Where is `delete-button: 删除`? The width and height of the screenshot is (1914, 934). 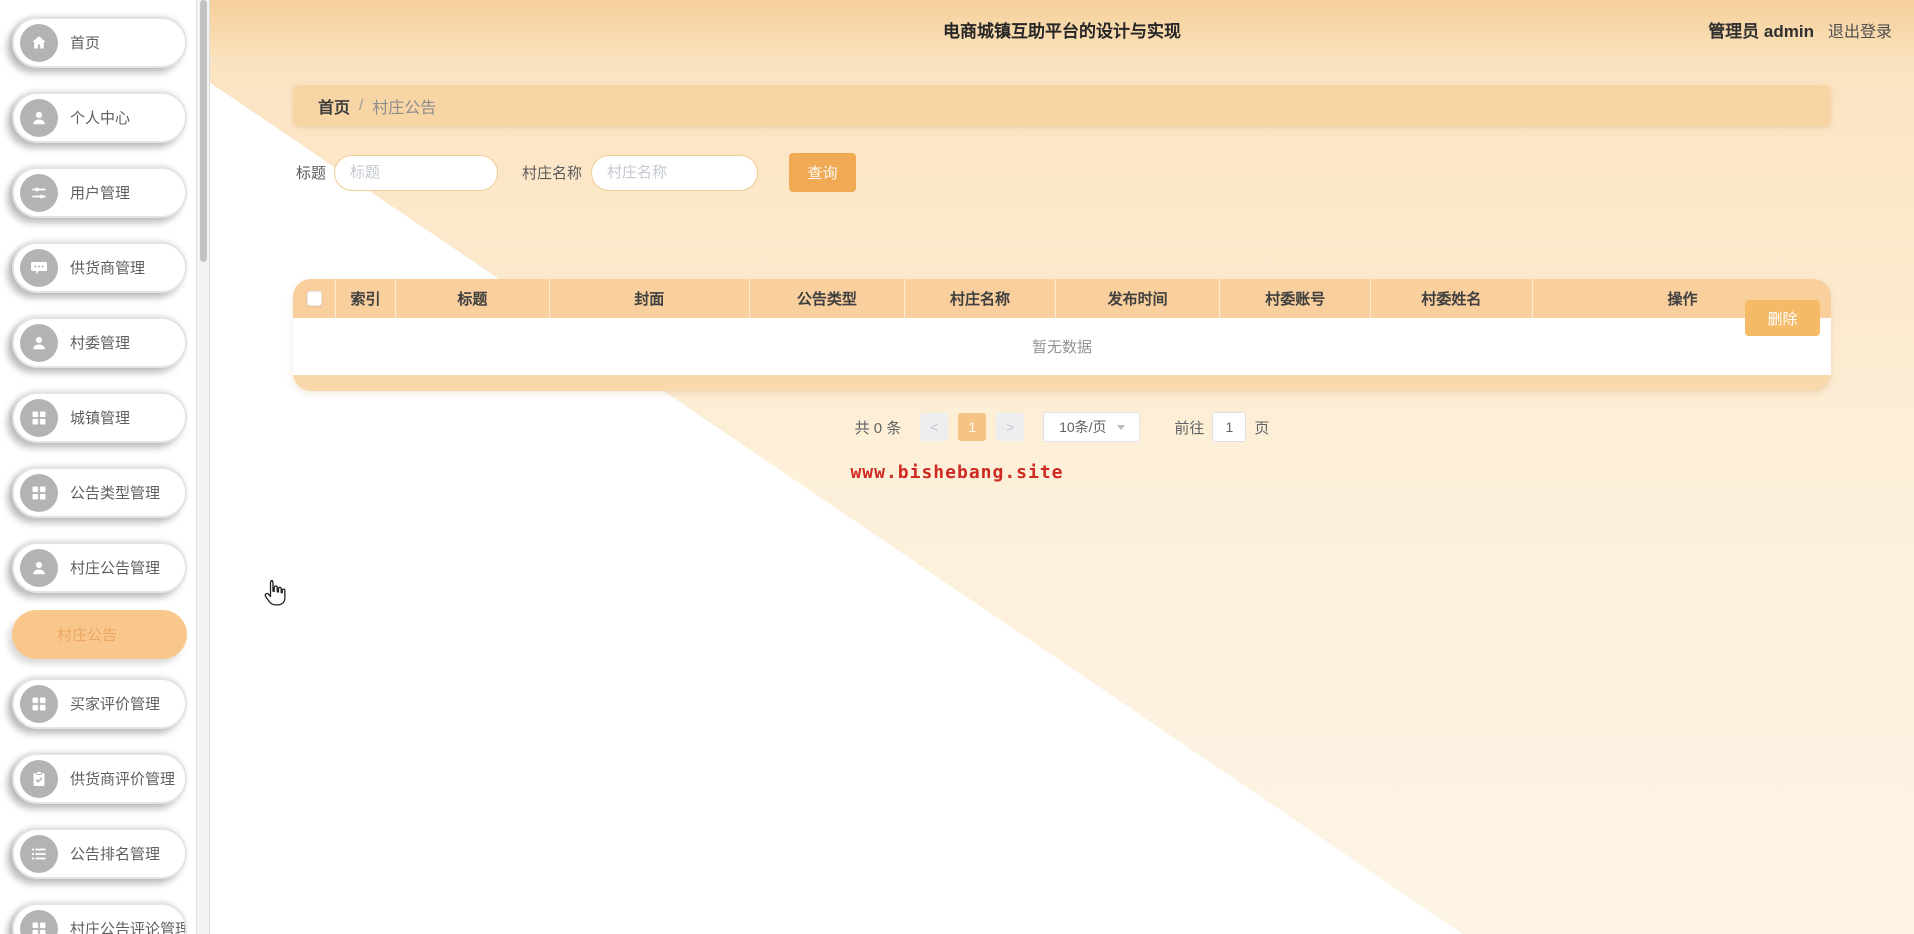
delete-button: 删除 is located at coordinates (1782, 318).